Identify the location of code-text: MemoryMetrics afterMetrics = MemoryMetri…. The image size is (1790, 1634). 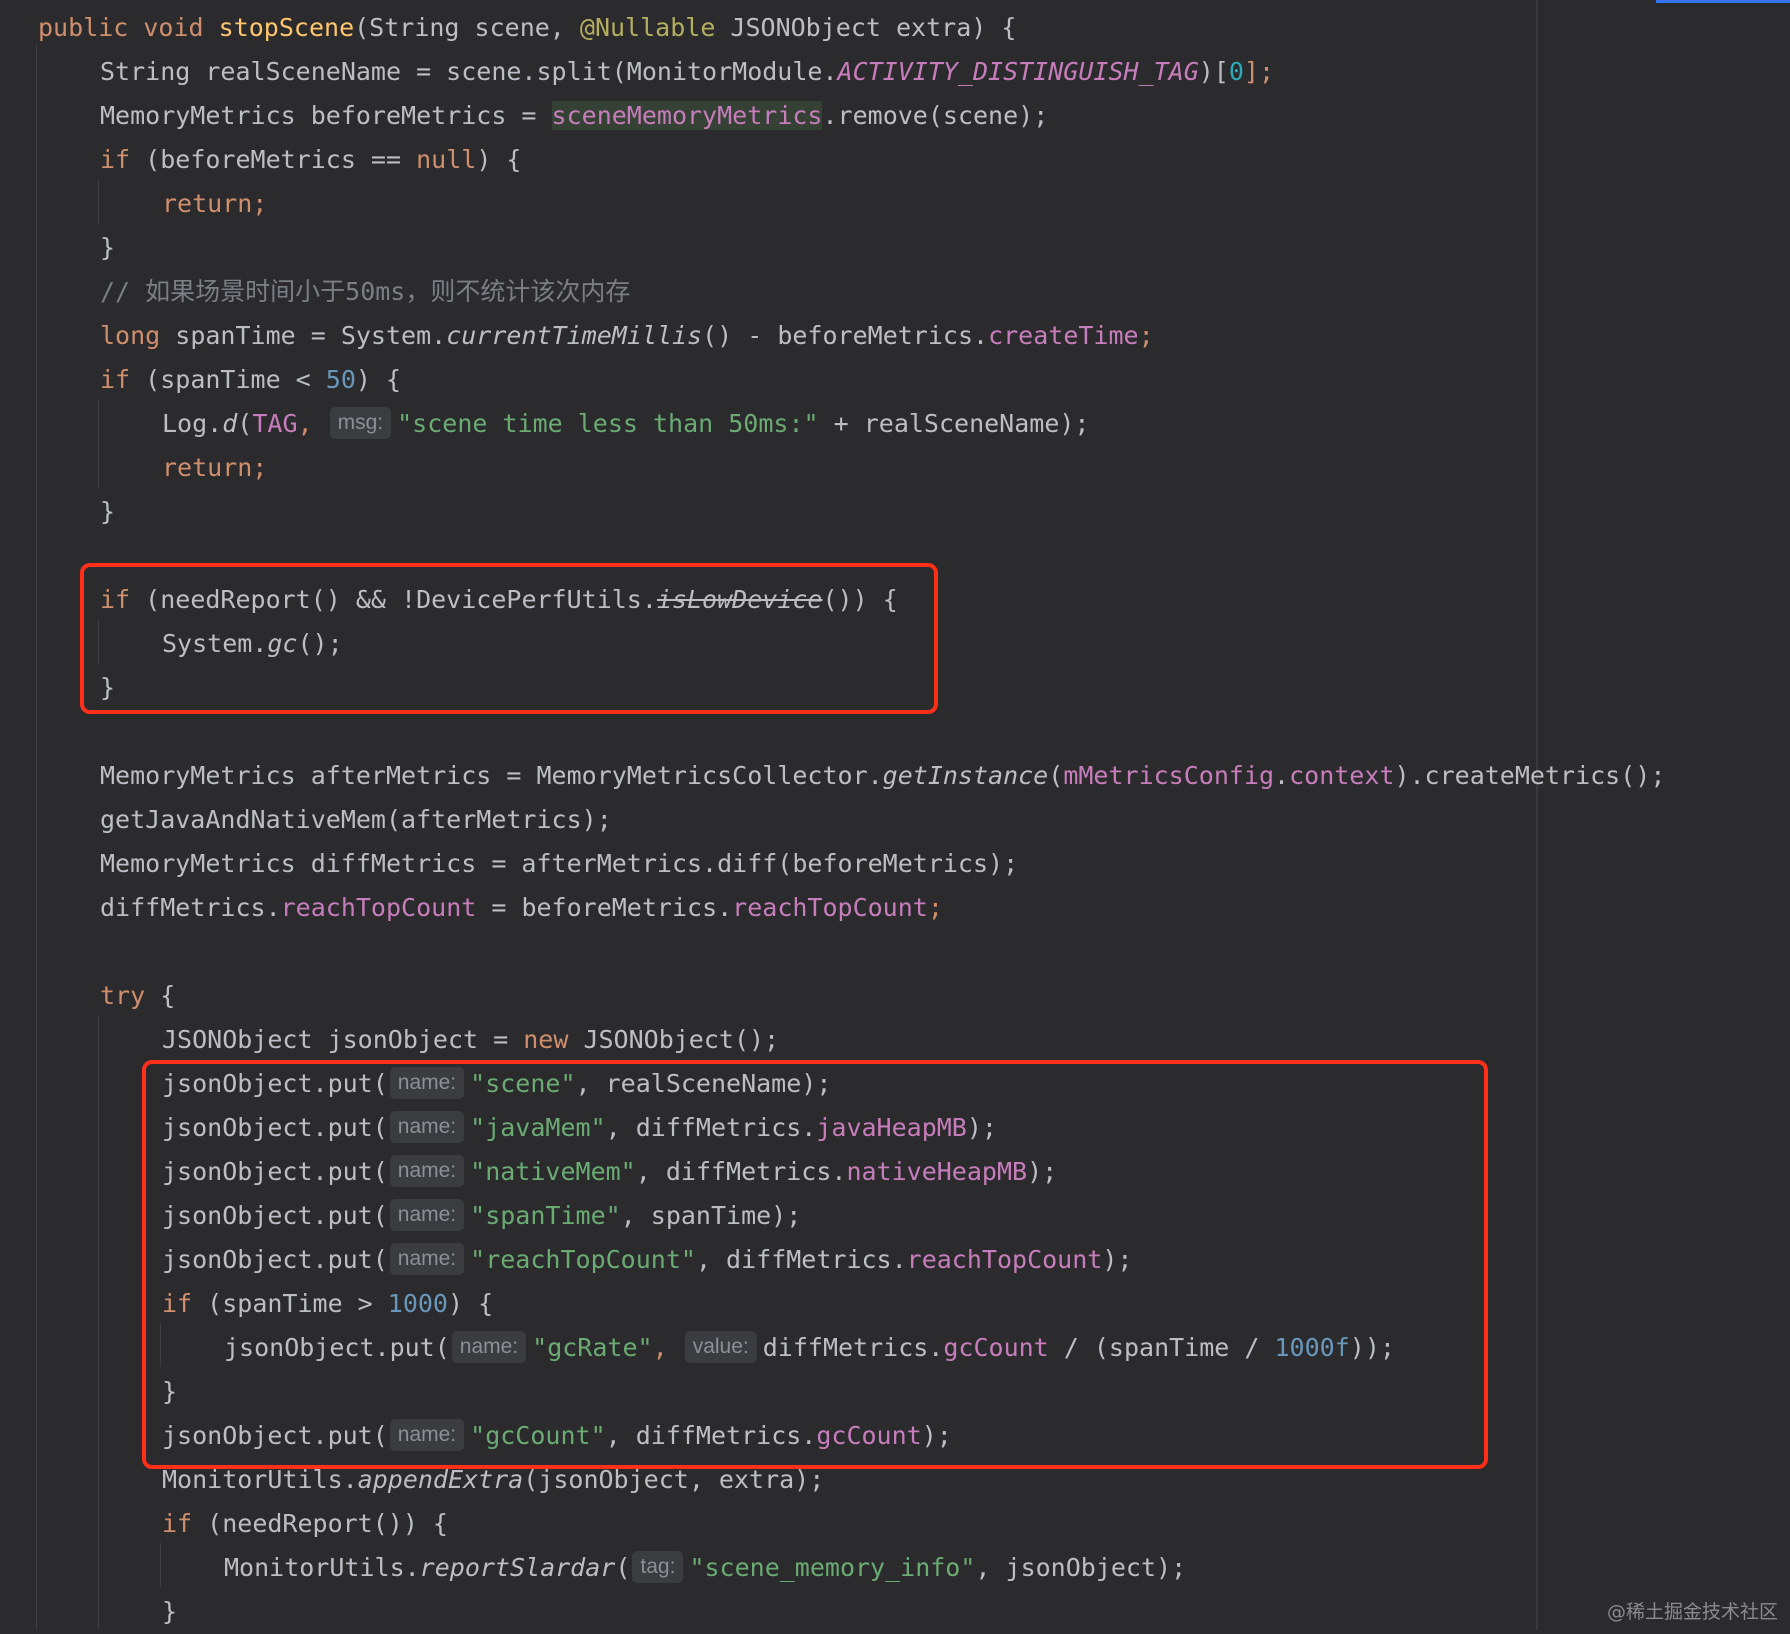
(491, 775).